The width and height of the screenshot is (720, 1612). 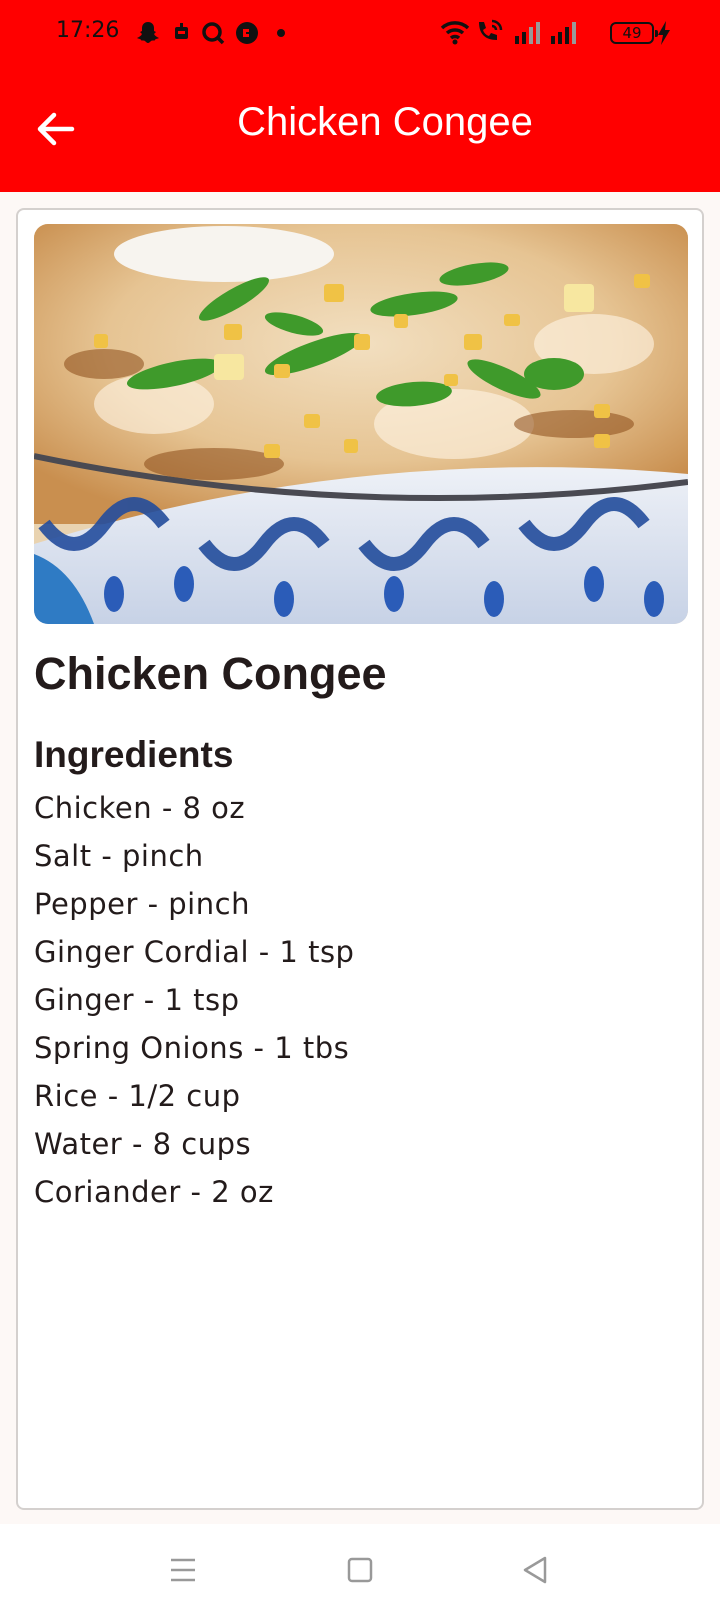 I want to click on app-icon, so click(x=247, y=33).